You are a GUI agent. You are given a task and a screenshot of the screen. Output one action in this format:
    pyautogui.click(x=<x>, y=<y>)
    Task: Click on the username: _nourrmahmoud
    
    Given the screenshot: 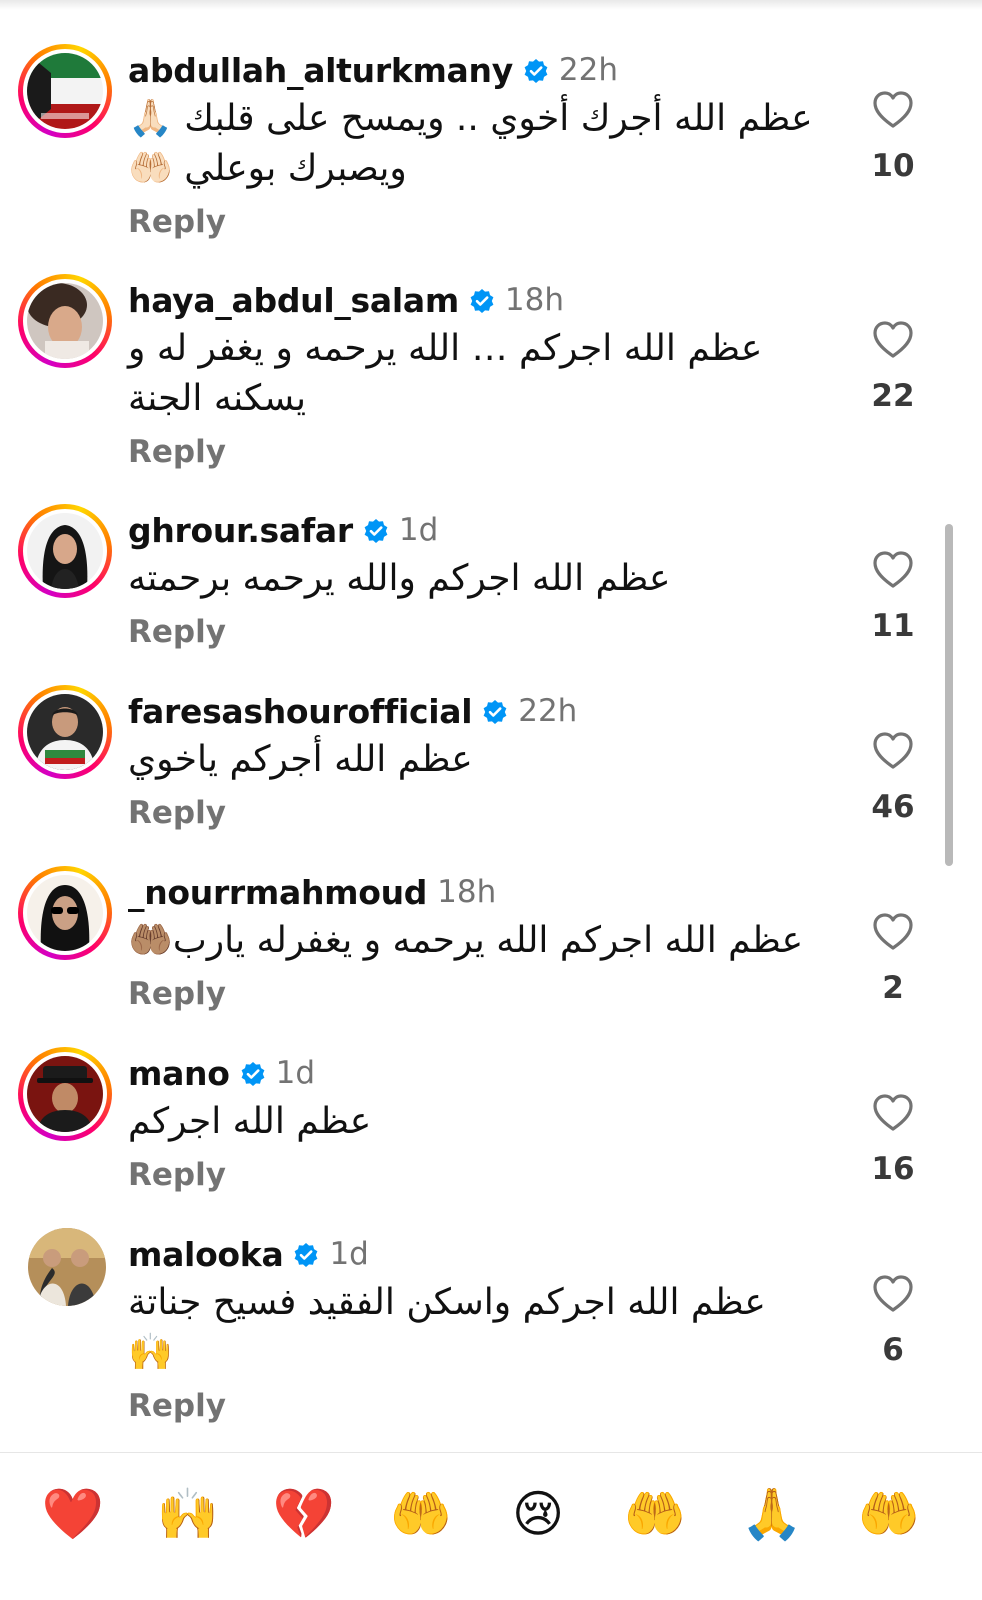 What is the action you would take?
    pyautogui.click(x=277, y=892)
    